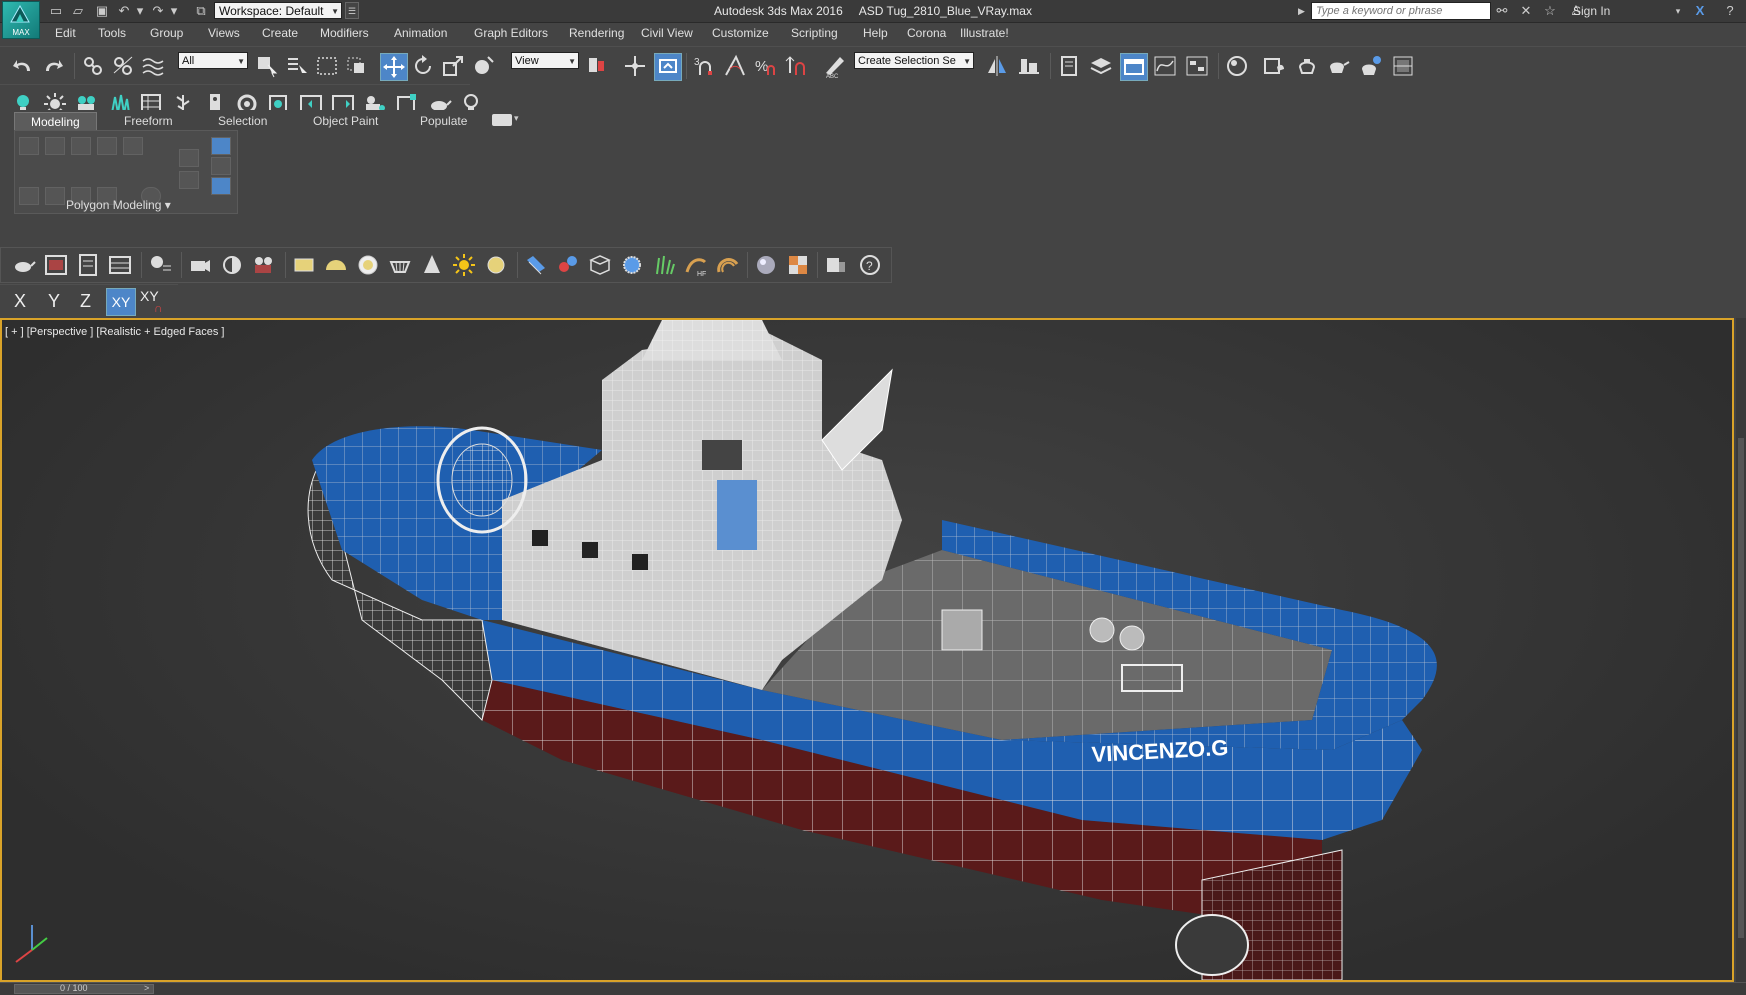  I want to click on binoculars-icon: ⚯, so click(1502, 11).